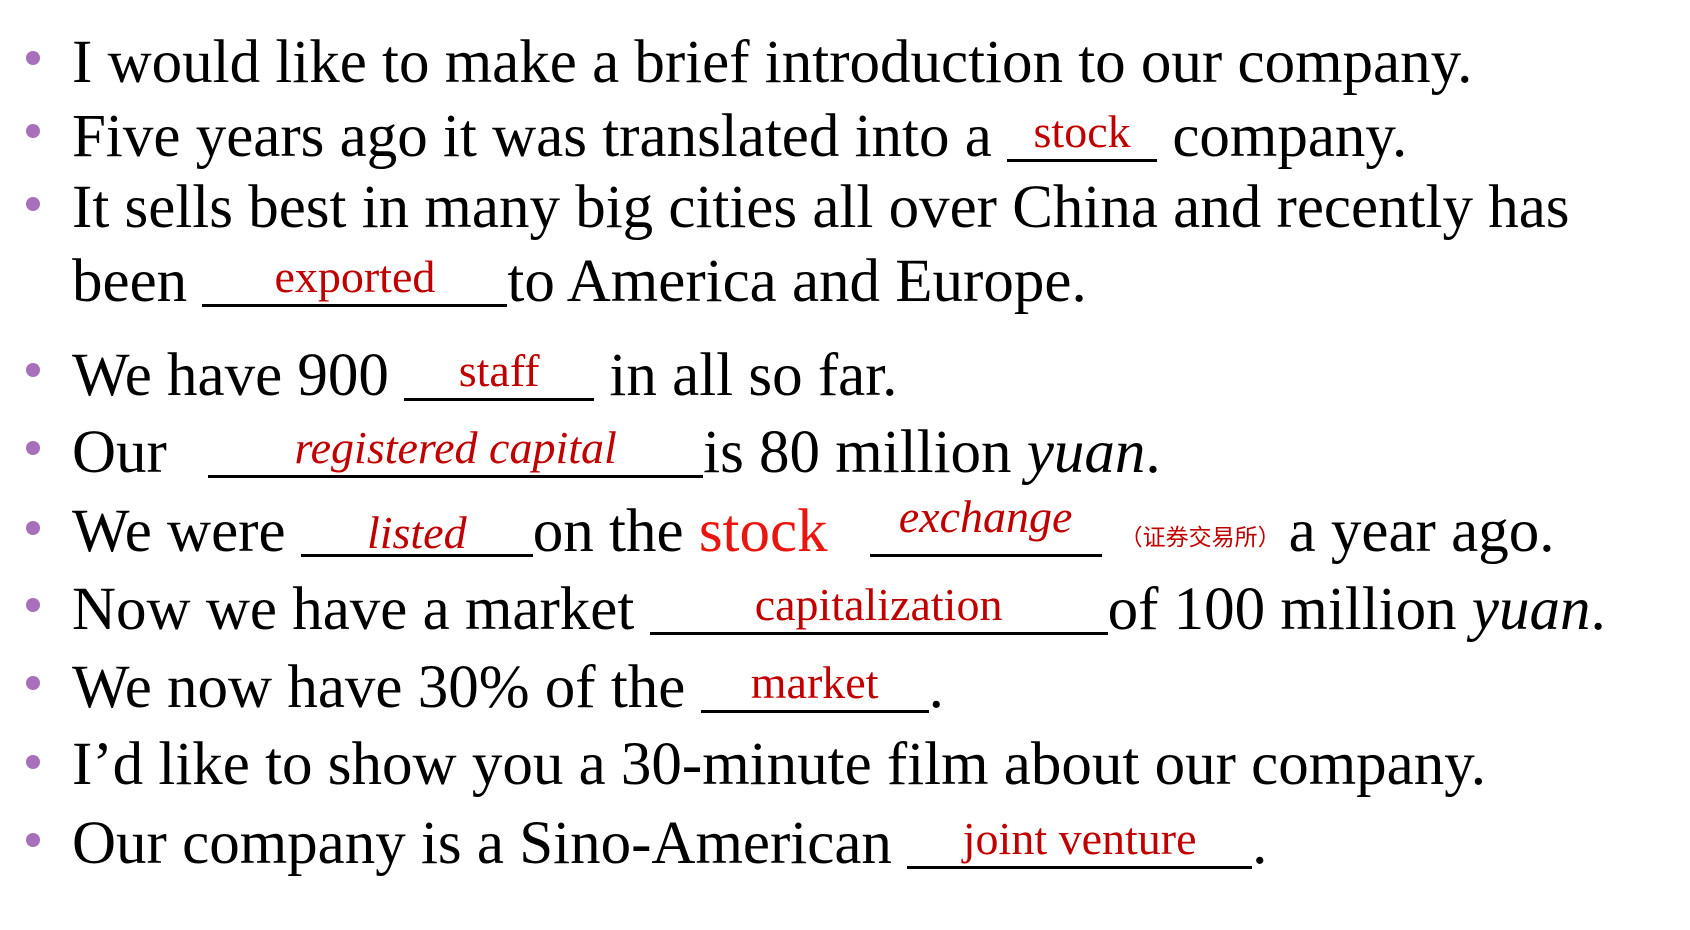  I want to click on chinese-note: （证券交易所）, so click(1200, 537).